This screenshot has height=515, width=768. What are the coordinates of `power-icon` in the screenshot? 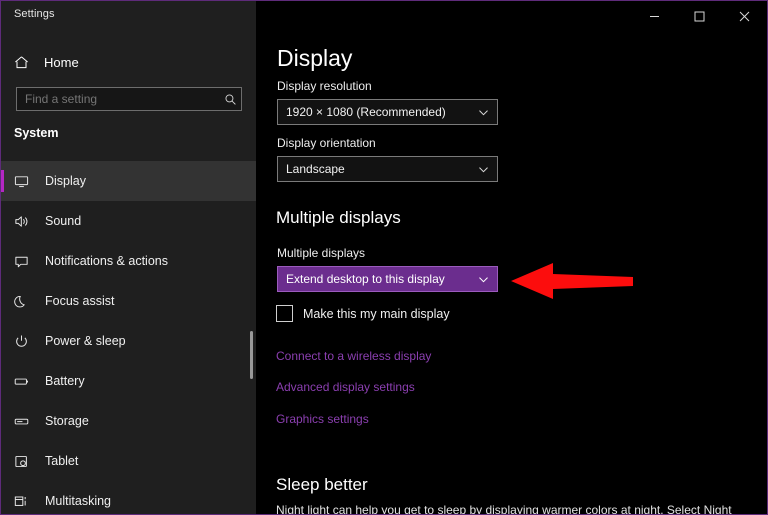 It's located at (25, 341).